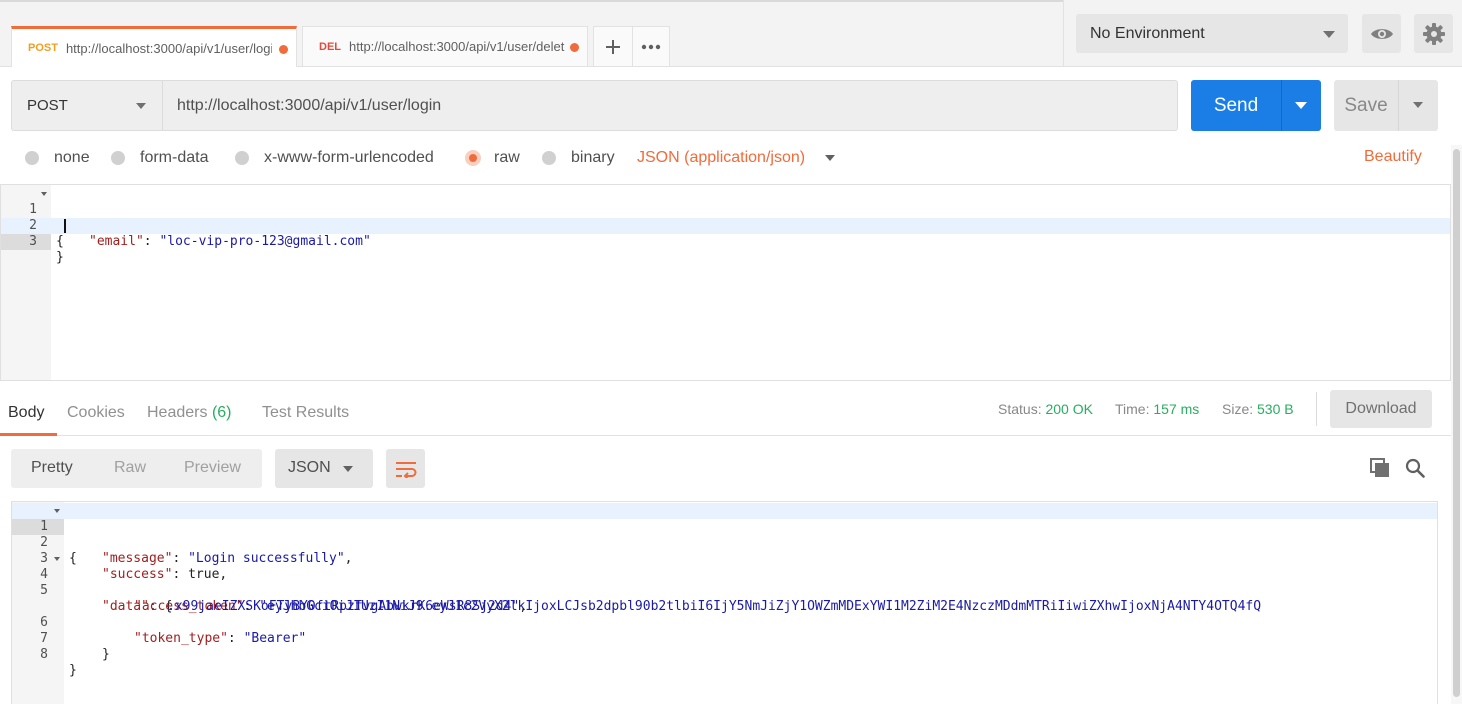  Describe the element at coordinates (58, 662) in the screenshot. I see `code-line: 8 }` at that location.